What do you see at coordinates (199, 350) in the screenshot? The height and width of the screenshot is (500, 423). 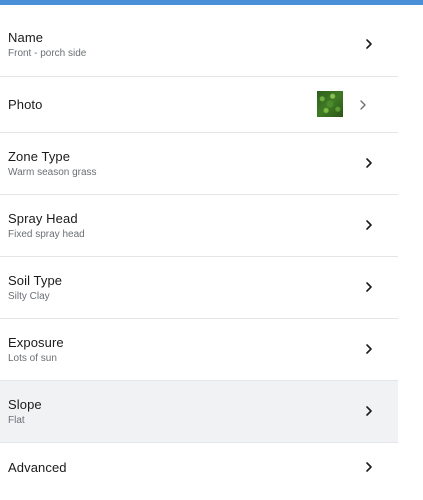 I see `setting-row-exposure: Exposure Lots of sun` at bounding box center [199, 350].